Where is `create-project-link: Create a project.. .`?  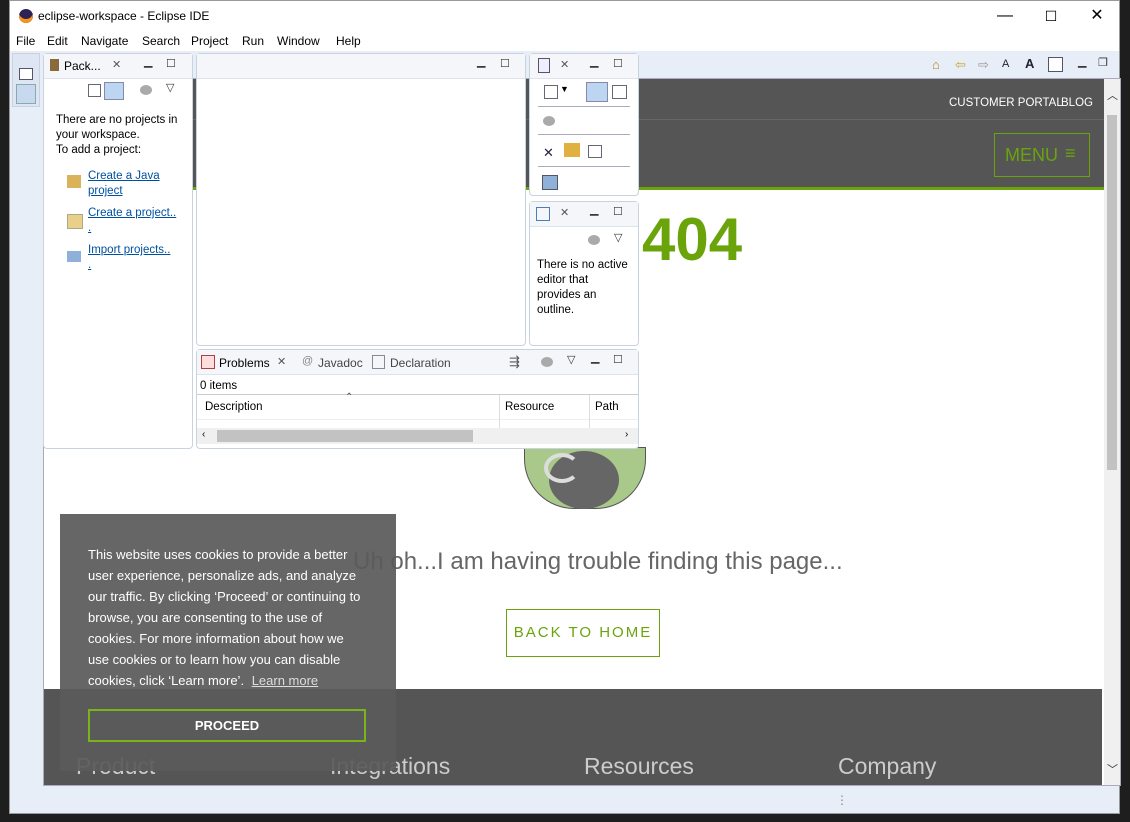 create-project-link: Create a project.. . is located at coordinates (132, 221).